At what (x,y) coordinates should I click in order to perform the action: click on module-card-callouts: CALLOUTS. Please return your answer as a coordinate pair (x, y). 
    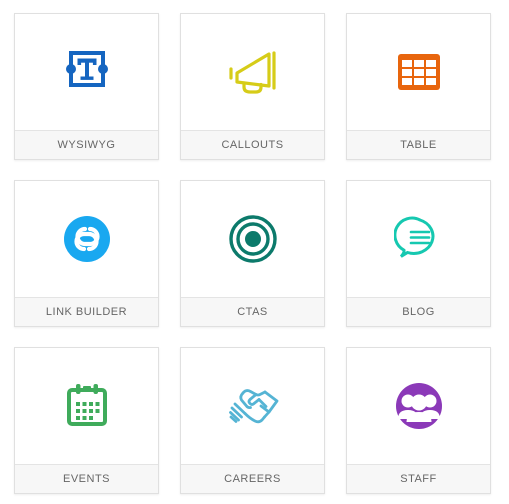
    Looking at the image, I should click on (252, 86).